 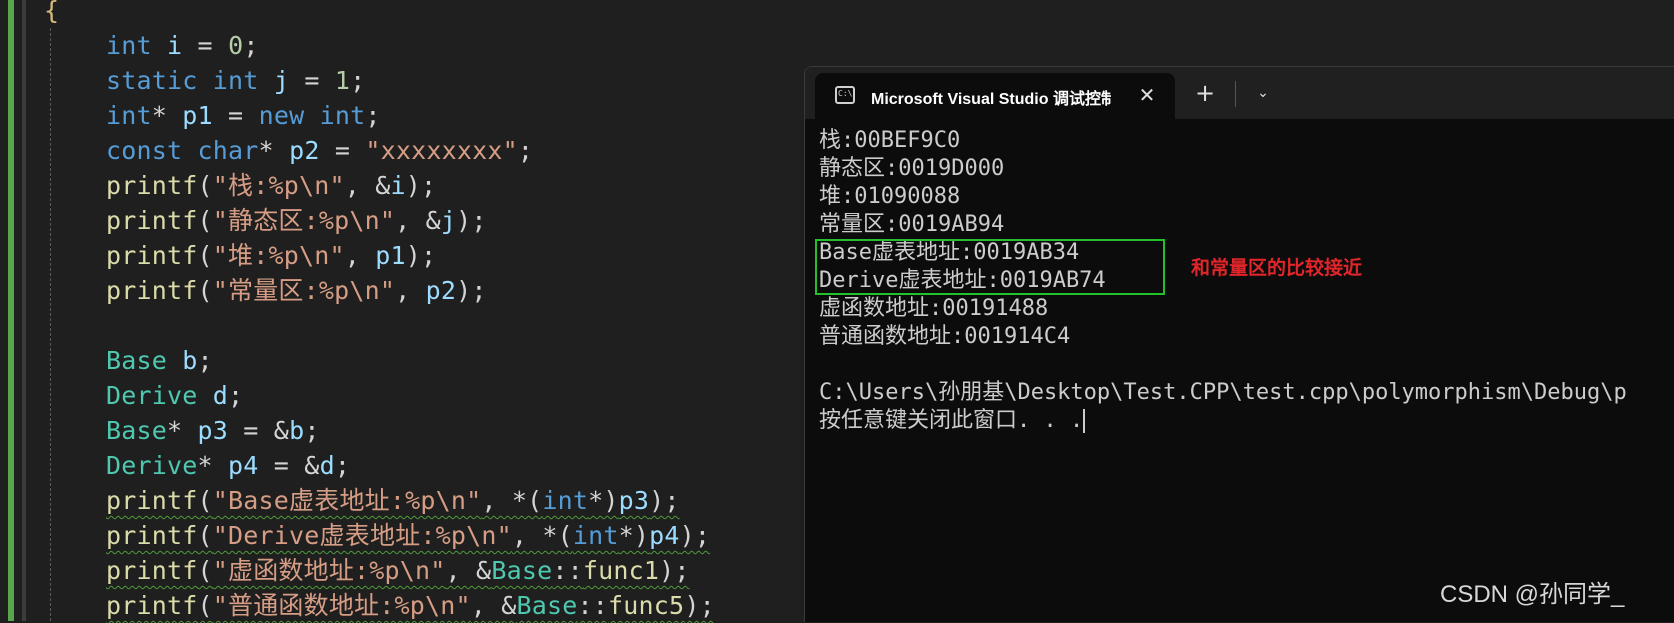 What do you see at coordinates (410, 395) in the screenshot?
I see `code-line: Derive d;` at bounding box center [410, 395].